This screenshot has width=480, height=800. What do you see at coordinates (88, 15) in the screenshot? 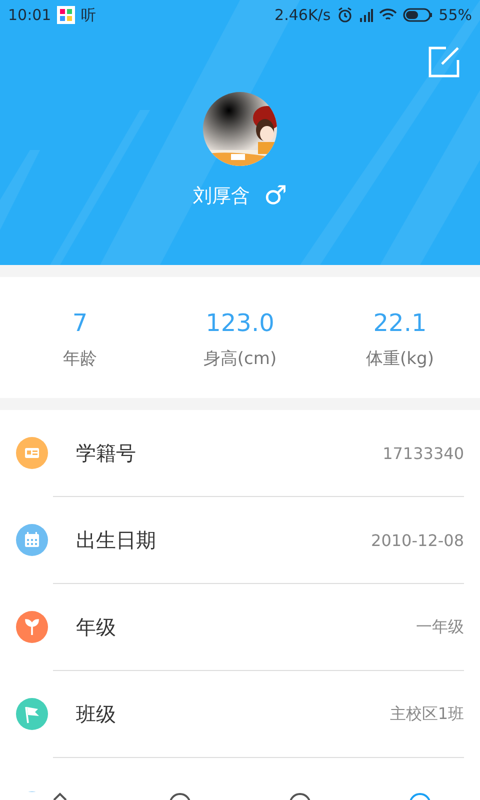
I see `notification-text: 听` at bounding box center [88, 15].